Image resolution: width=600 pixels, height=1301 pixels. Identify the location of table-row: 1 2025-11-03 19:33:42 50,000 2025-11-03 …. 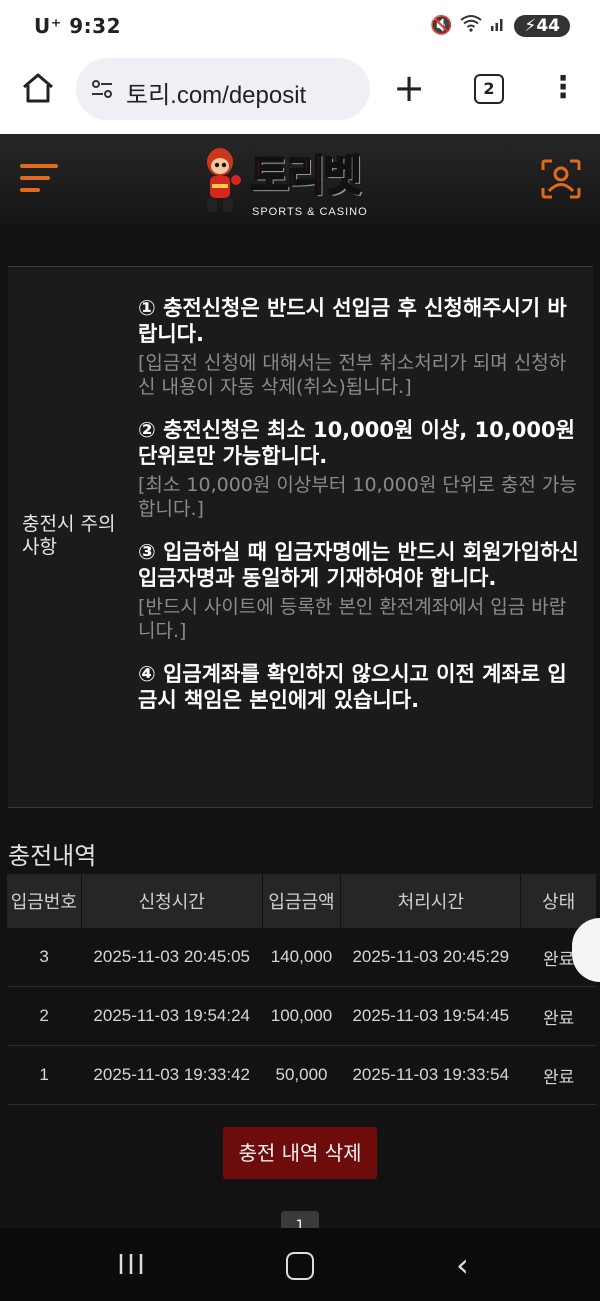
(302, 1075).